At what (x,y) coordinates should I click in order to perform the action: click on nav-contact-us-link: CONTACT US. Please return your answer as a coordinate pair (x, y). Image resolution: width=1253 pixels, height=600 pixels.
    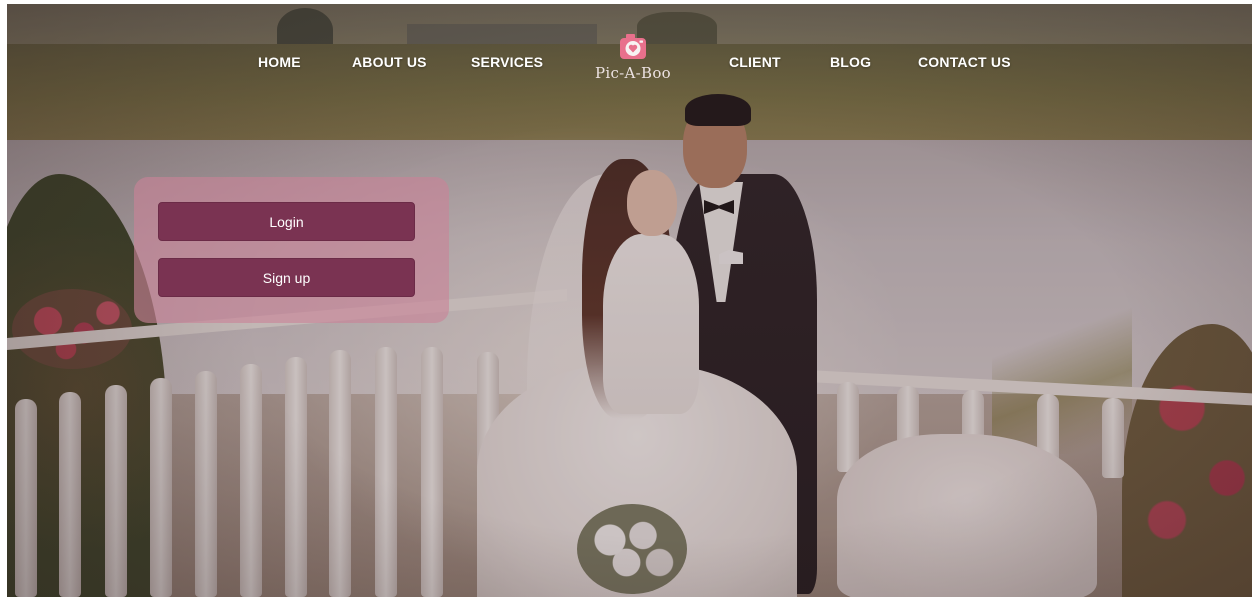
    Looking at the image, I should click on (964, 62).